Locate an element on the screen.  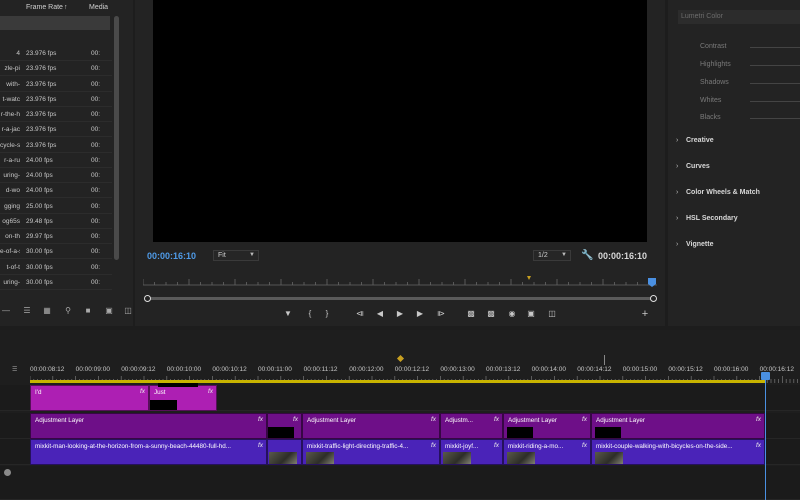
add-button-icon: + is located at coordinates (645, 314).